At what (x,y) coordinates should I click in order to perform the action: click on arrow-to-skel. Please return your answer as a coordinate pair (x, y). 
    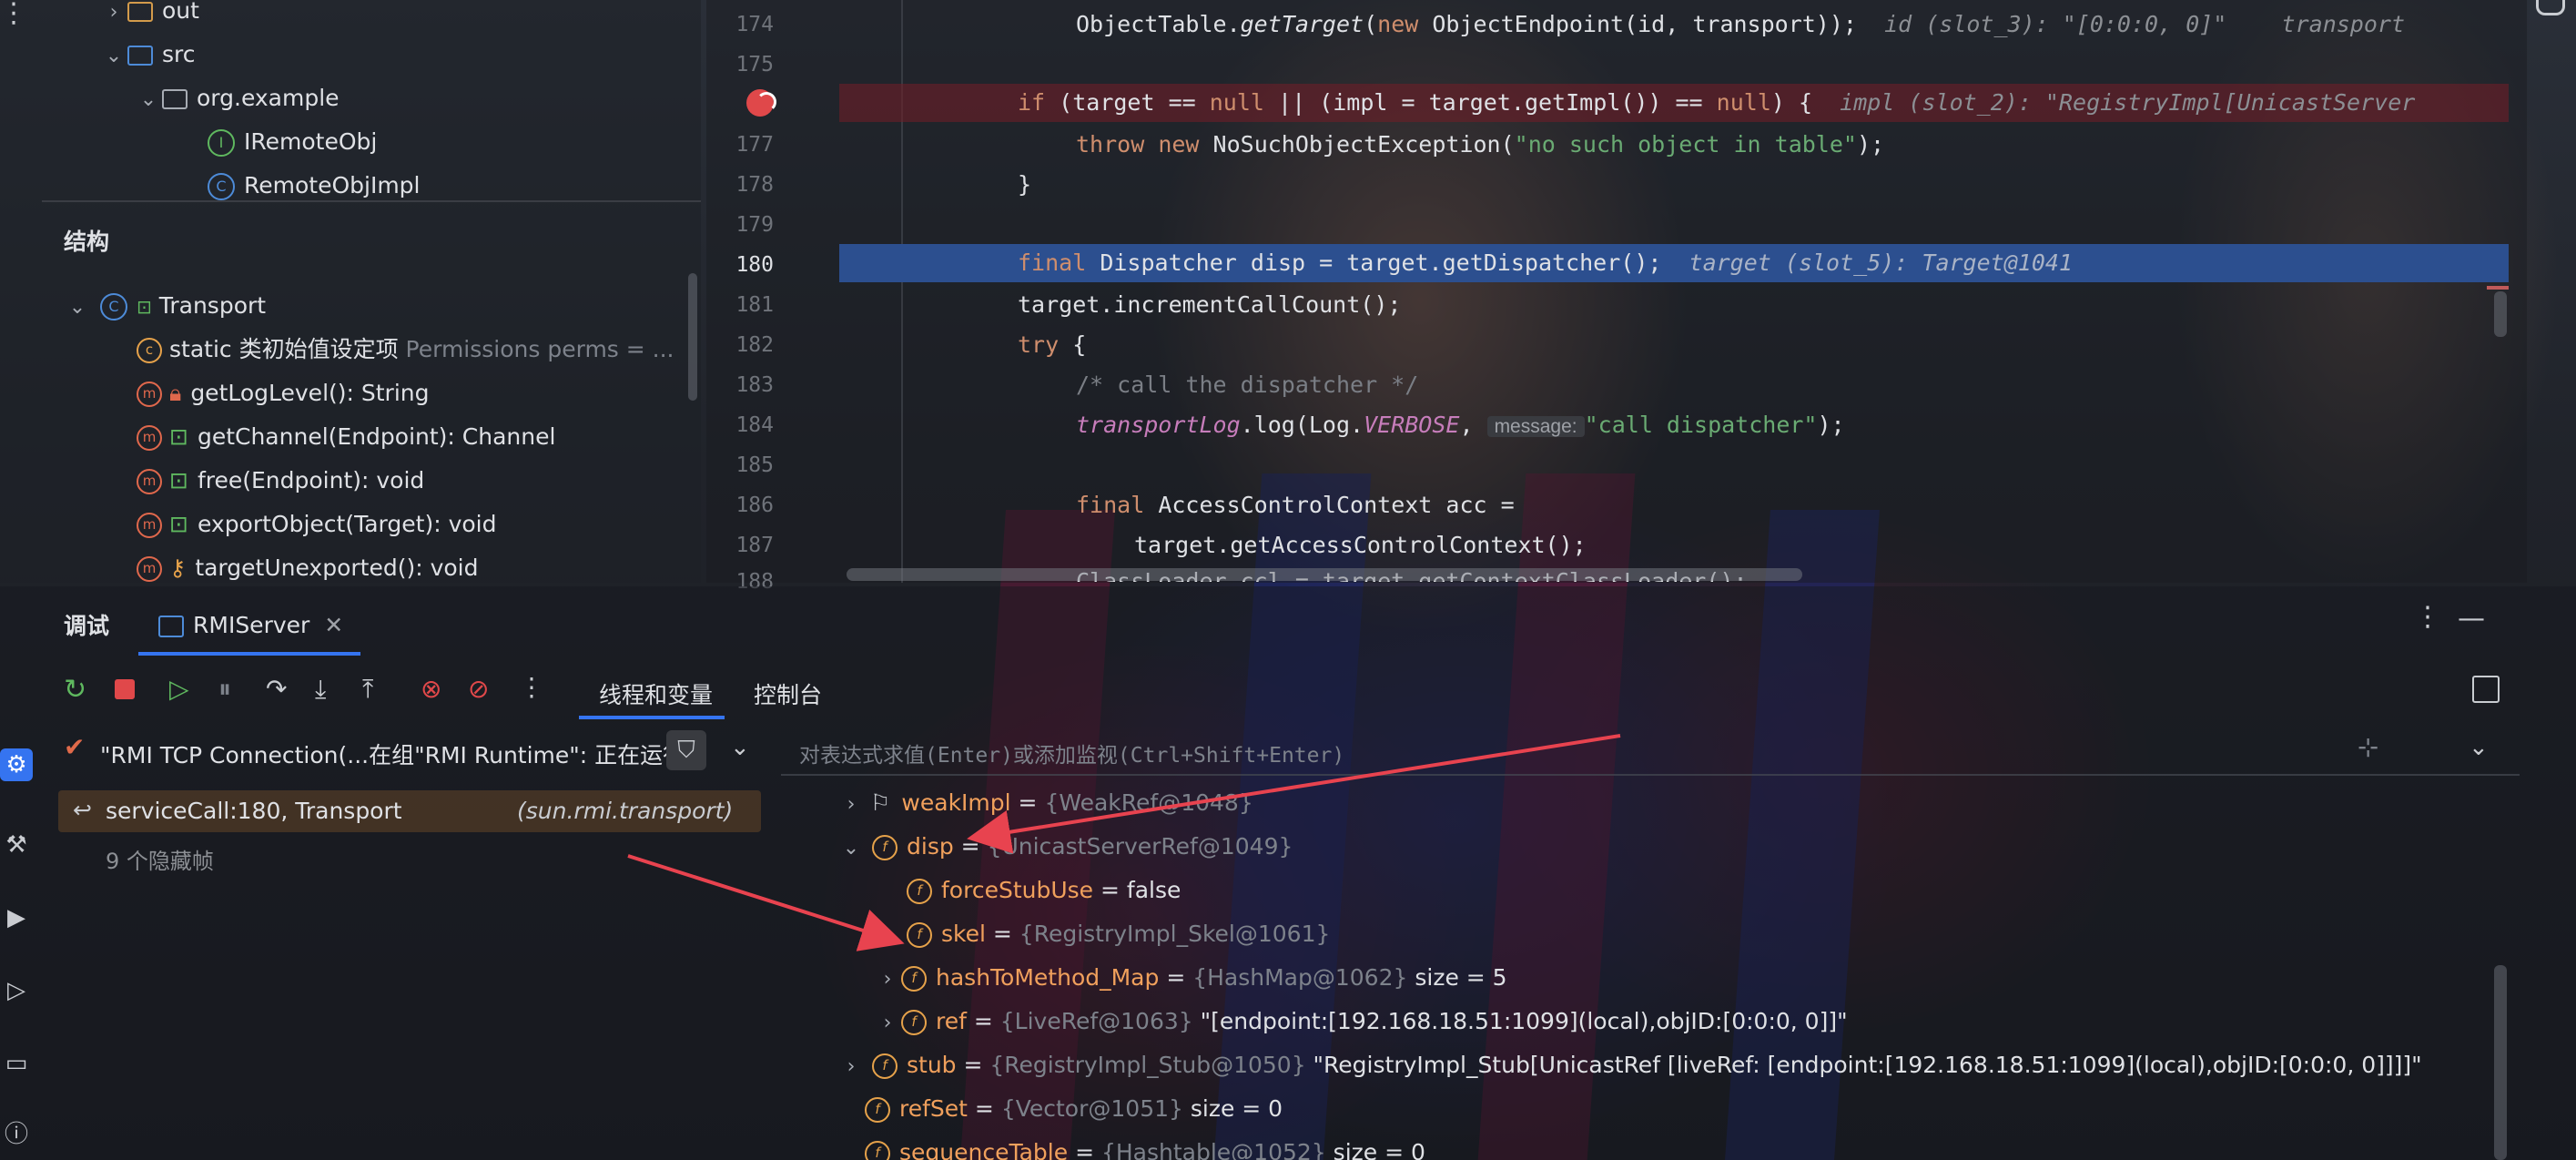
    Looking at the image, I should click on (766, 902).